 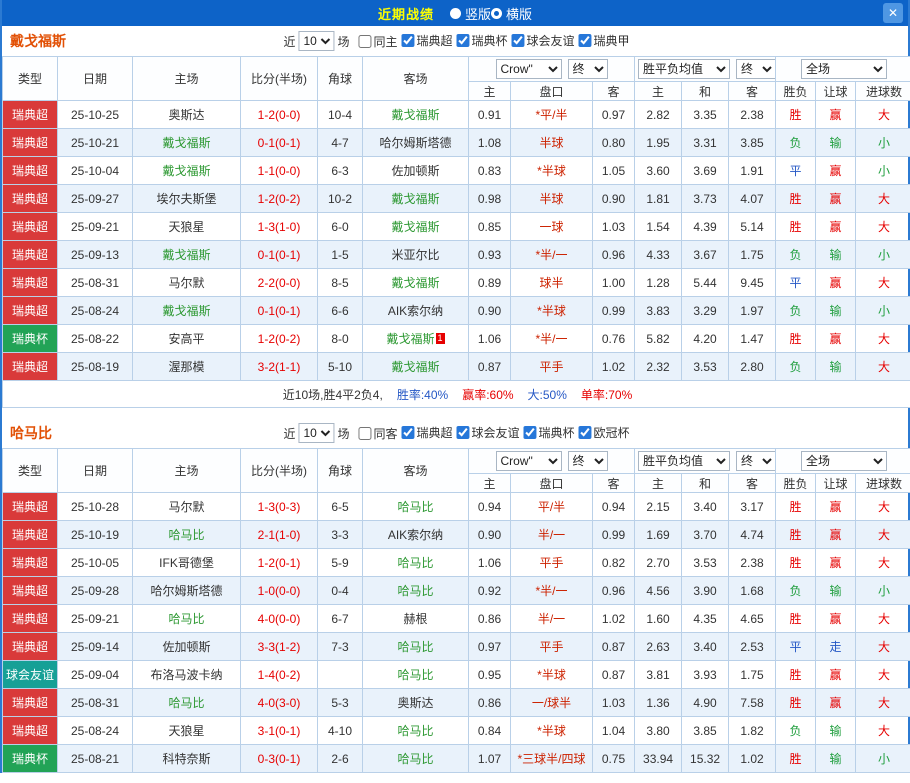 What do you see at coordinates (38, 41) in the screenshot?
I see `team-name: 戴戈福斯` at bounding box center [38, 41].